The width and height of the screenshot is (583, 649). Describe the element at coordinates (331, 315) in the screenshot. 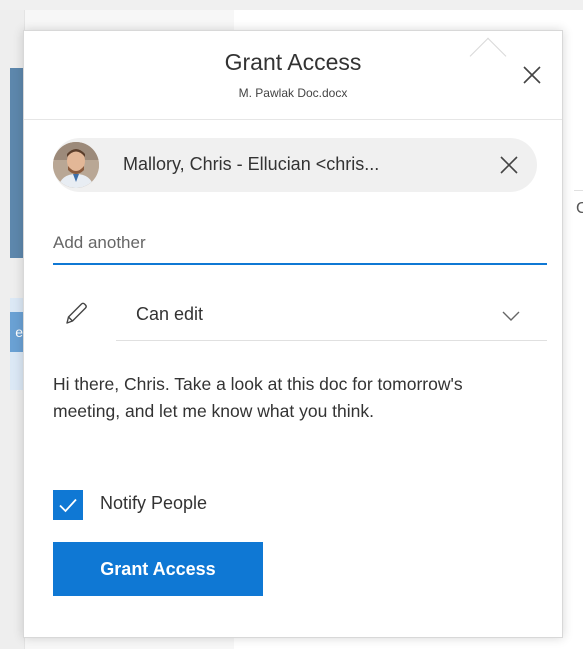

I see `permission-dropdown: Can edit` at that location.